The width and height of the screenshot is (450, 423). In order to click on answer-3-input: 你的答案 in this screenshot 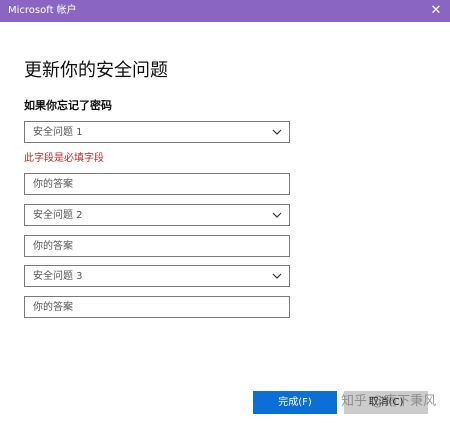, I will do `click(157, 307)`.